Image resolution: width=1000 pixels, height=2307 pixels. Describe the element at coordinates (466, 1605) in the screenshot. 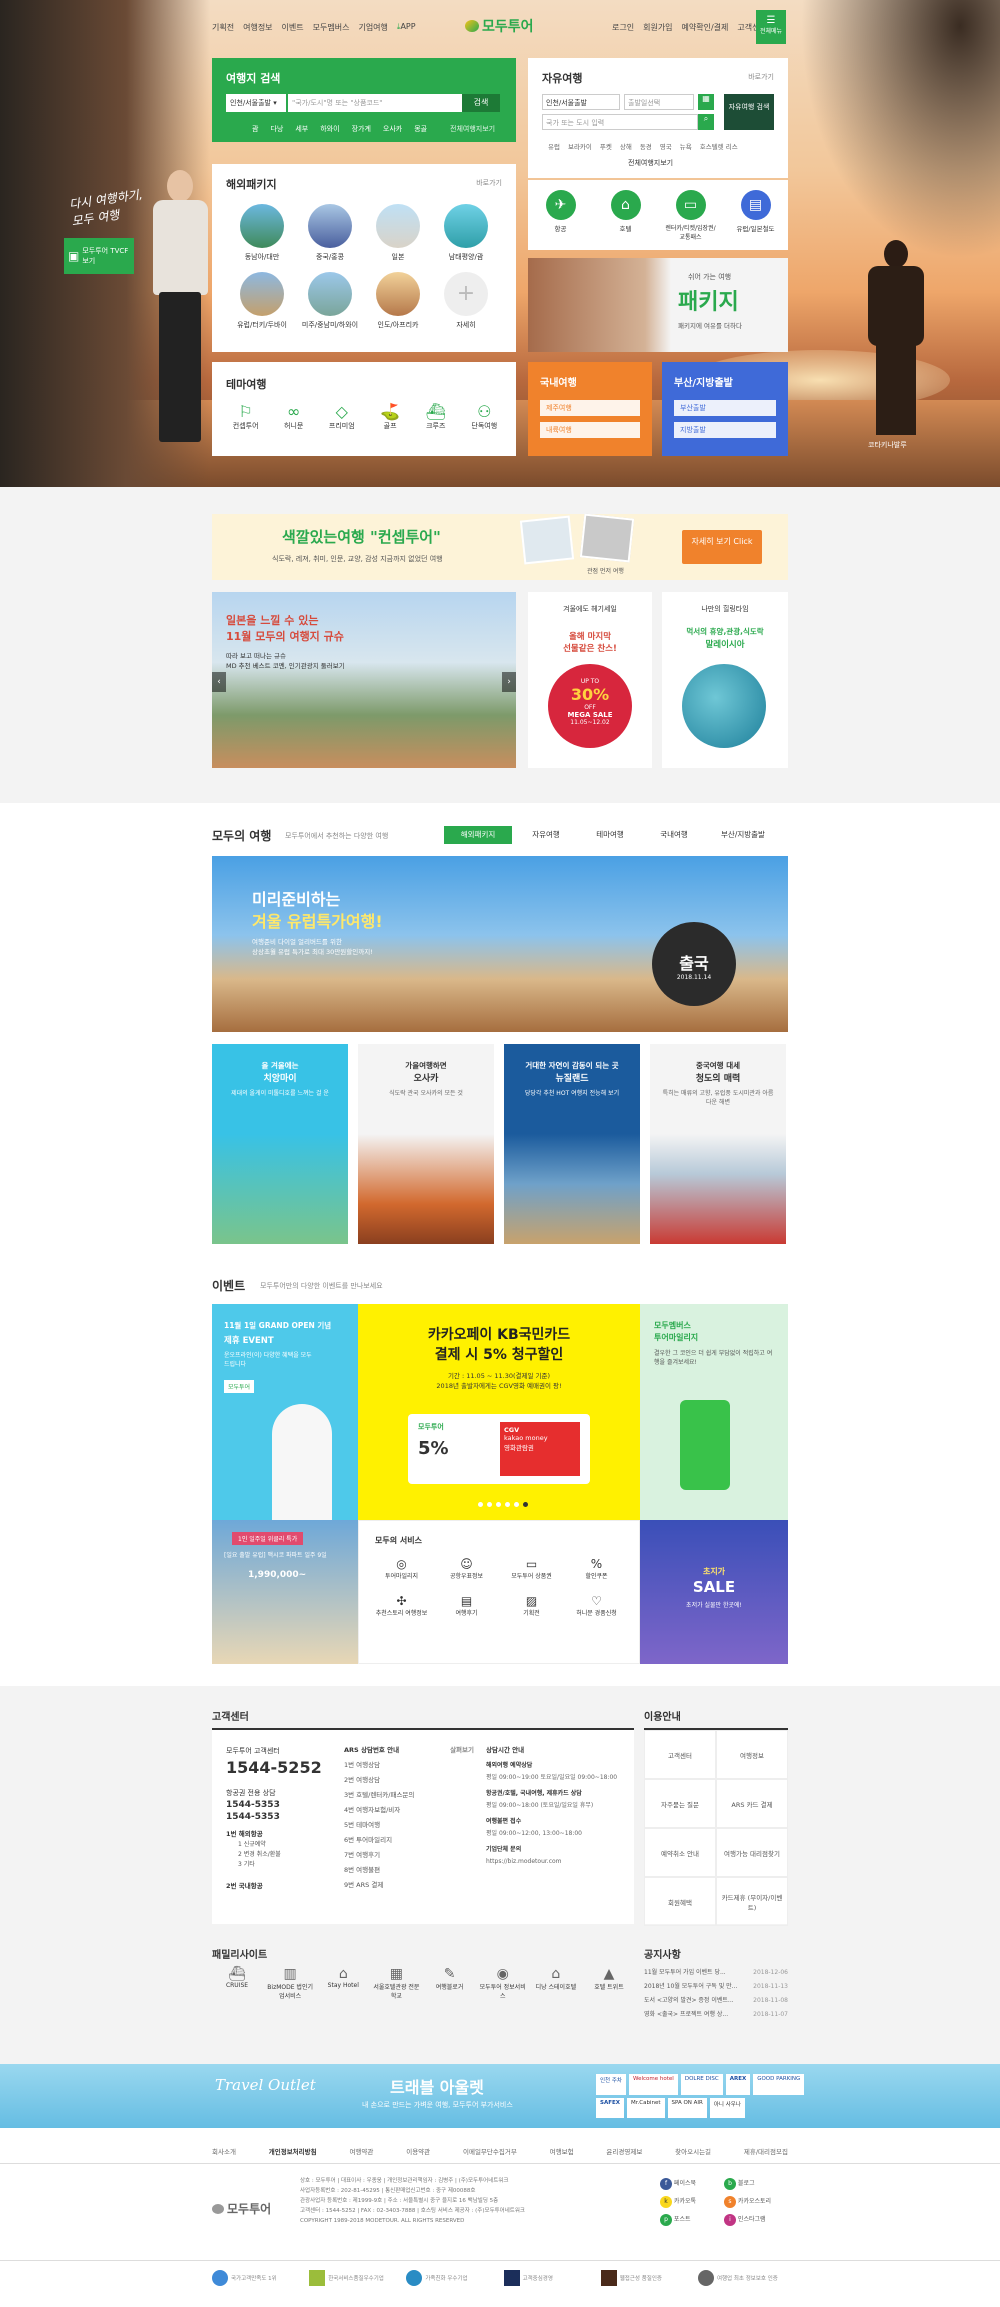

I see `service-item: ▤ 여행후기` at that location.